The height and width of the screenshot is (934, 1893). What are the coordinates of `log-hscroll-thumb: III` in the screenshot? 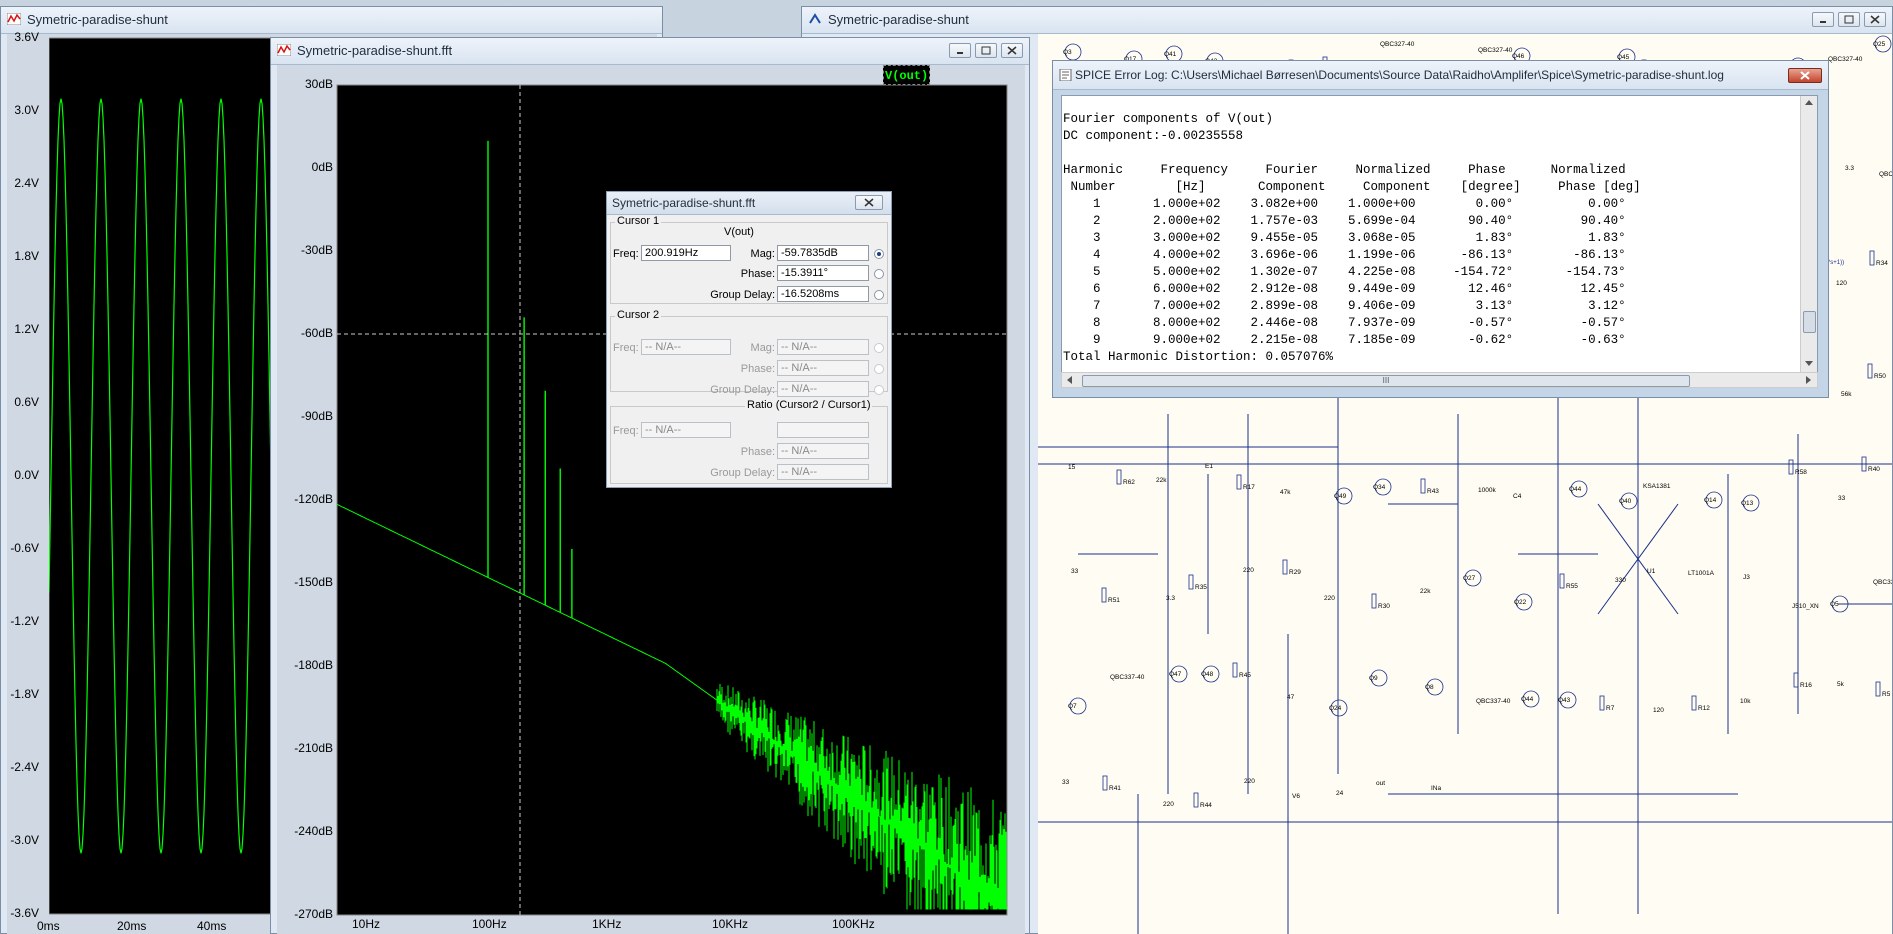 It's located at (1386, 381).